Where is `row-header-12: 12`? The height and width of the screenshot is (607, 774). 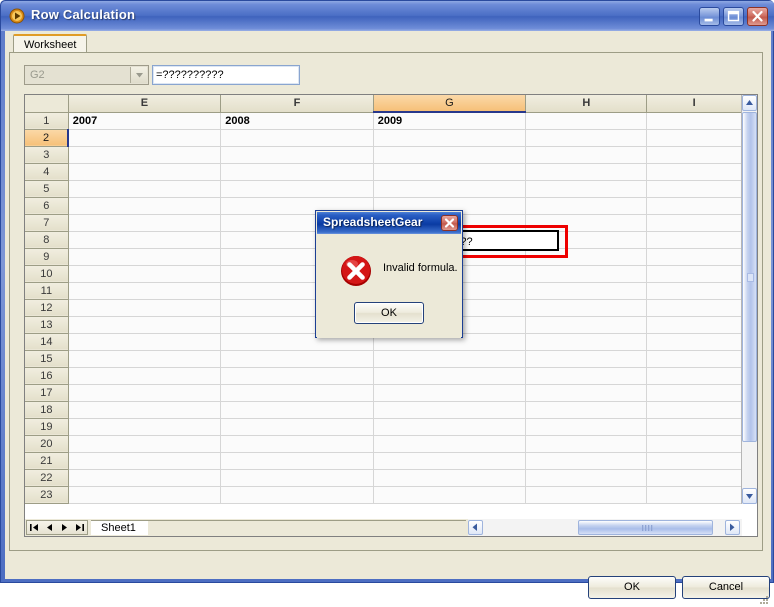
row-header-12: 12 is located at coordinates (47, 308).